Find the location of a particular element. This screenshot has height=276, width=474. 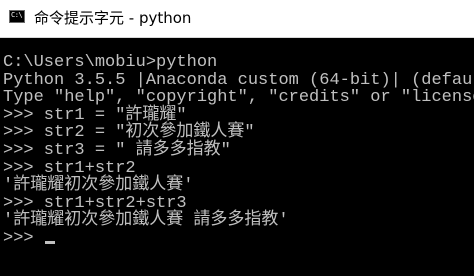

console-line: '許瓏耀初次參加鐵人賽' is located at coordinates (98, 186).